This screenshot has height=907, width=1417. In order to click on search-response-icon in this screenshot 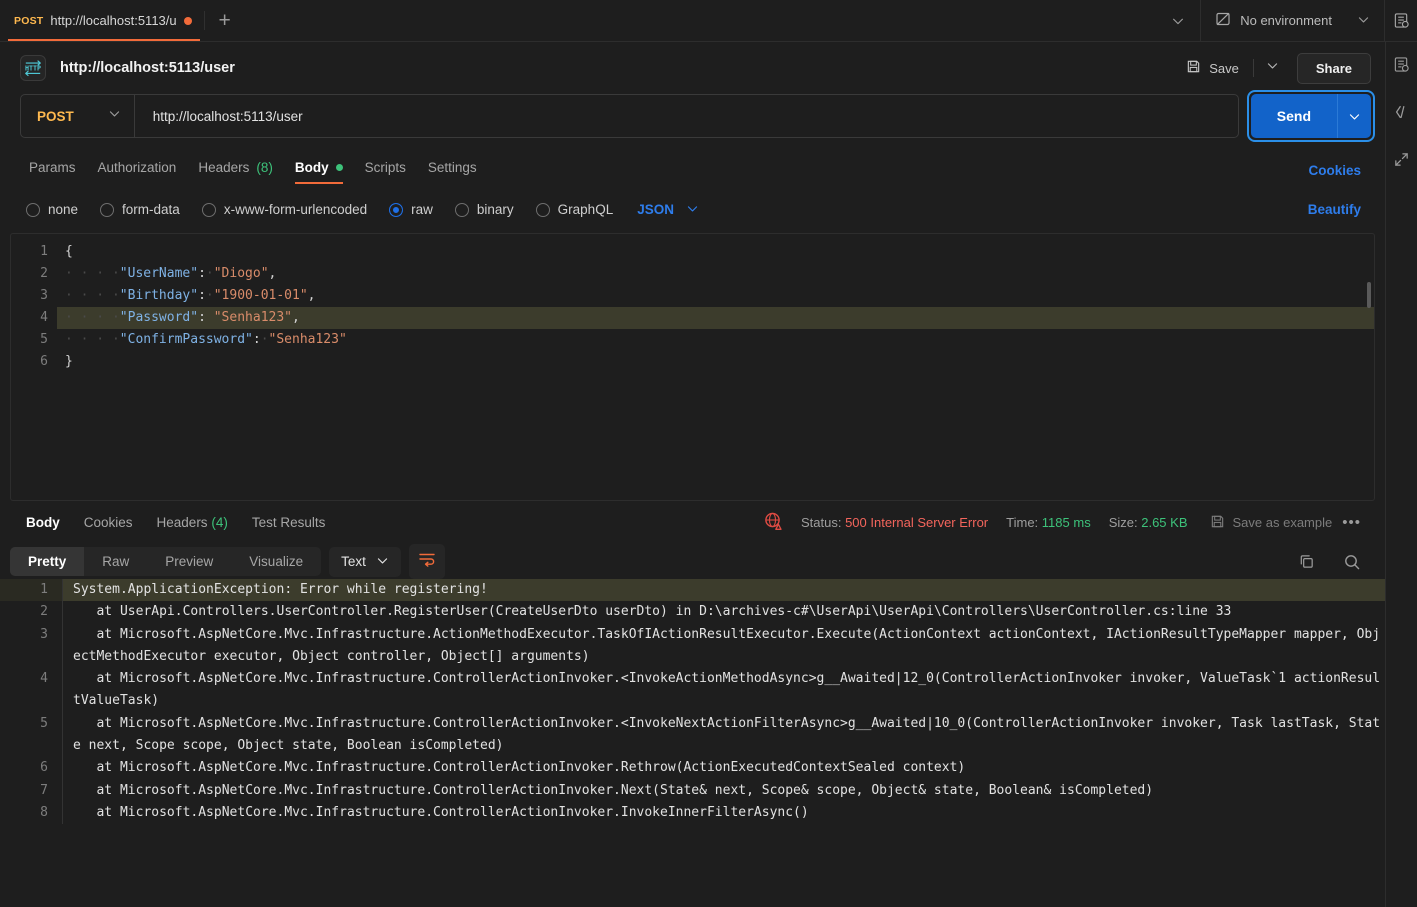, I will do `click(1352, 562)`.